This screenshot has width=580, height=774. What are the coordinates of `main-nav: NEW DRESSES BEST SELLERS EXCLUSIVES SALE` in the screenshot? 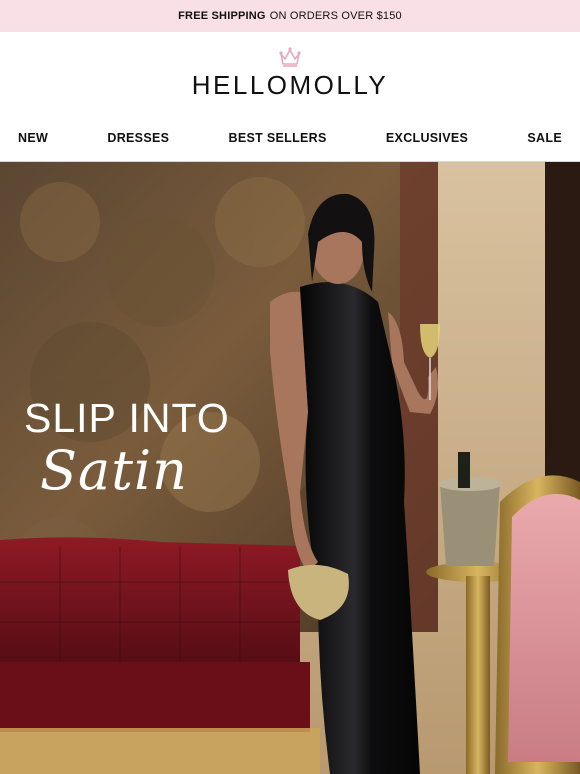 It's located at (290, 138).